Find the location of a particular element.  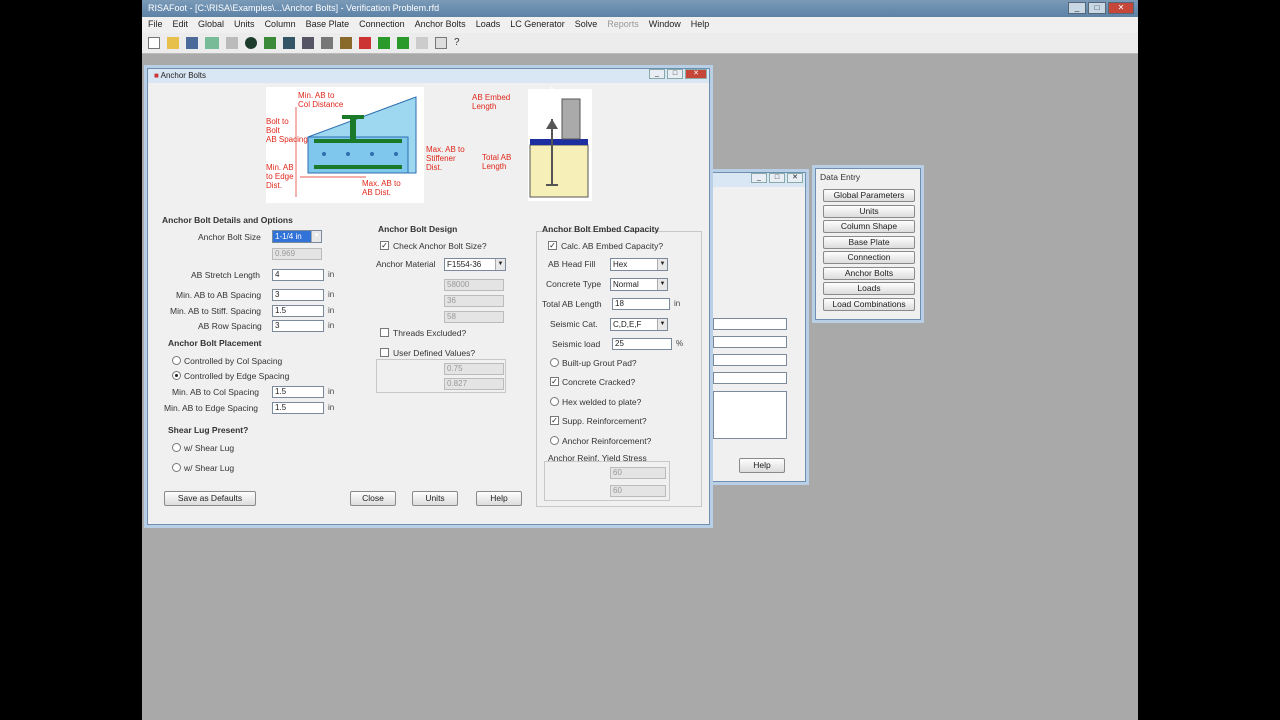

material-select: F1554-36 ▼ is located at coordinates (475, 264).